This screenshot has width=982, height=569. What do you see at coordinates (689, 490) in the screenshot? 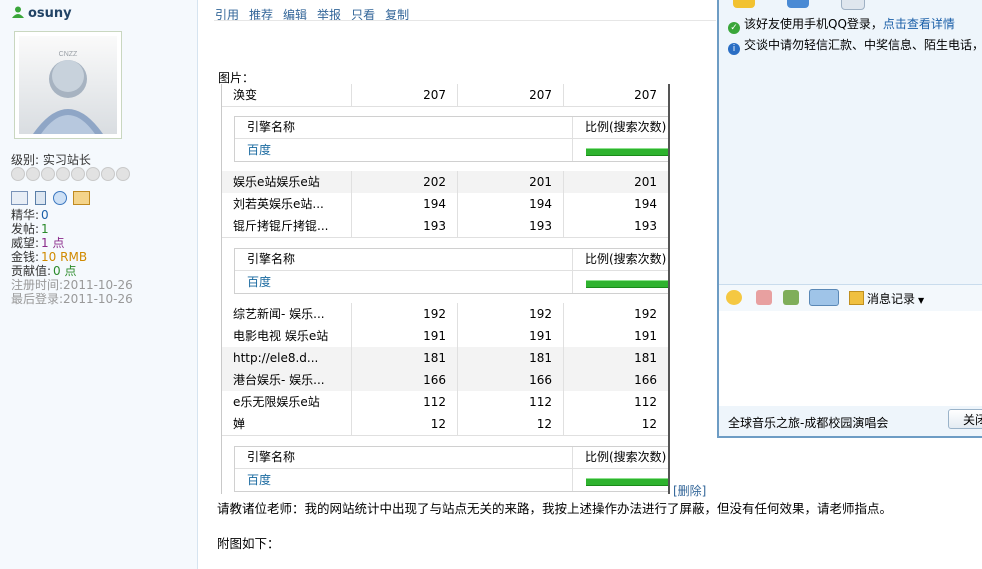
I see `delete-link: [删除]` at bounding box center [689, 490].